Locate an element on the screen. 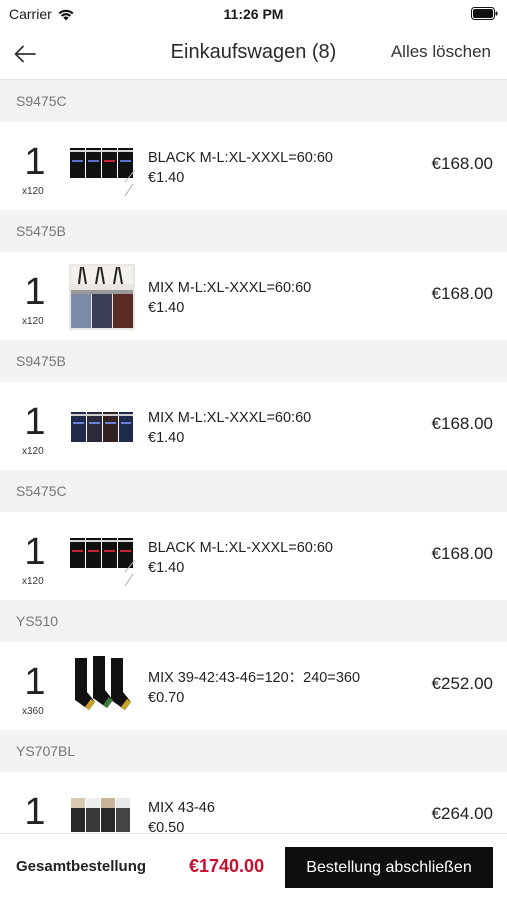  back-button is located at coordinates (30, 54).